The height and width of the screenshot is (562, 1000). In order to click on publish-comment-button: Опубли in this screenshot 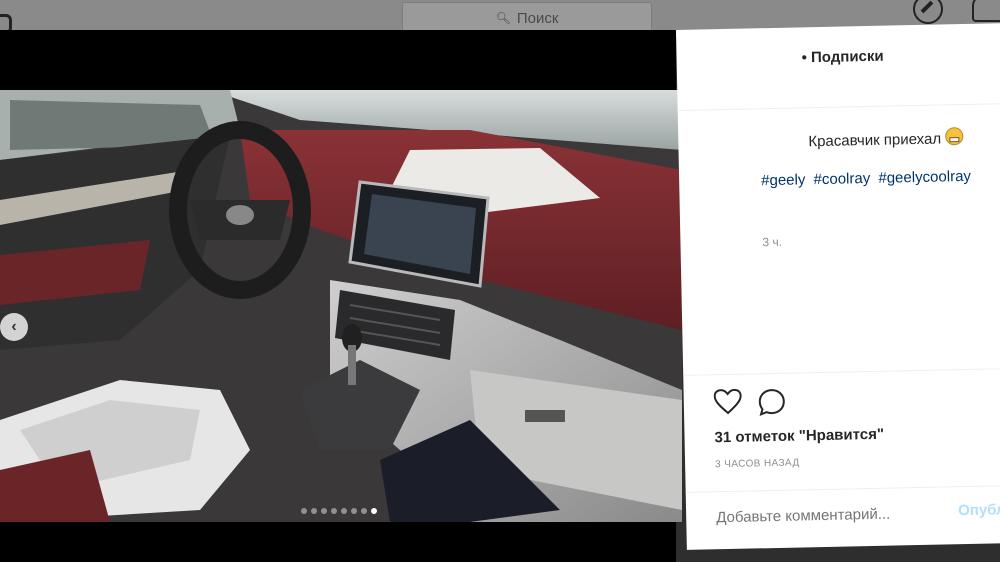, I will do `click(979, 510)`.